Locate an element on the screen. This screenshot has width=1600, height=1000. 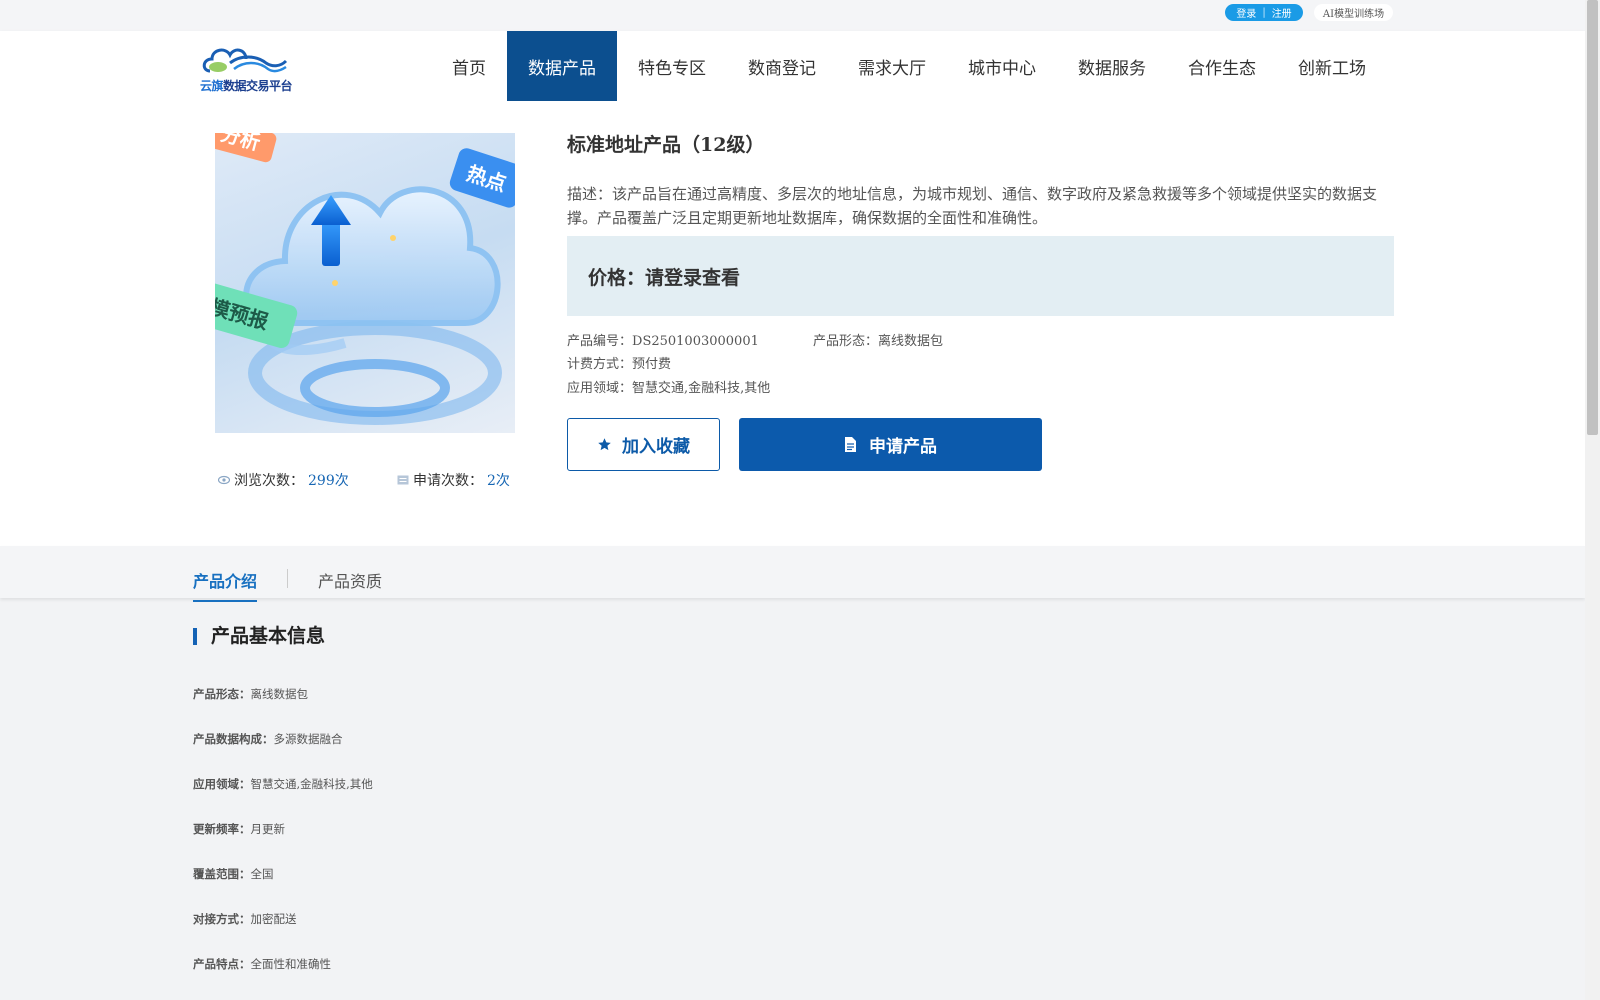
apply-count-label: 申请次数： is located at coordinates (448, 481).